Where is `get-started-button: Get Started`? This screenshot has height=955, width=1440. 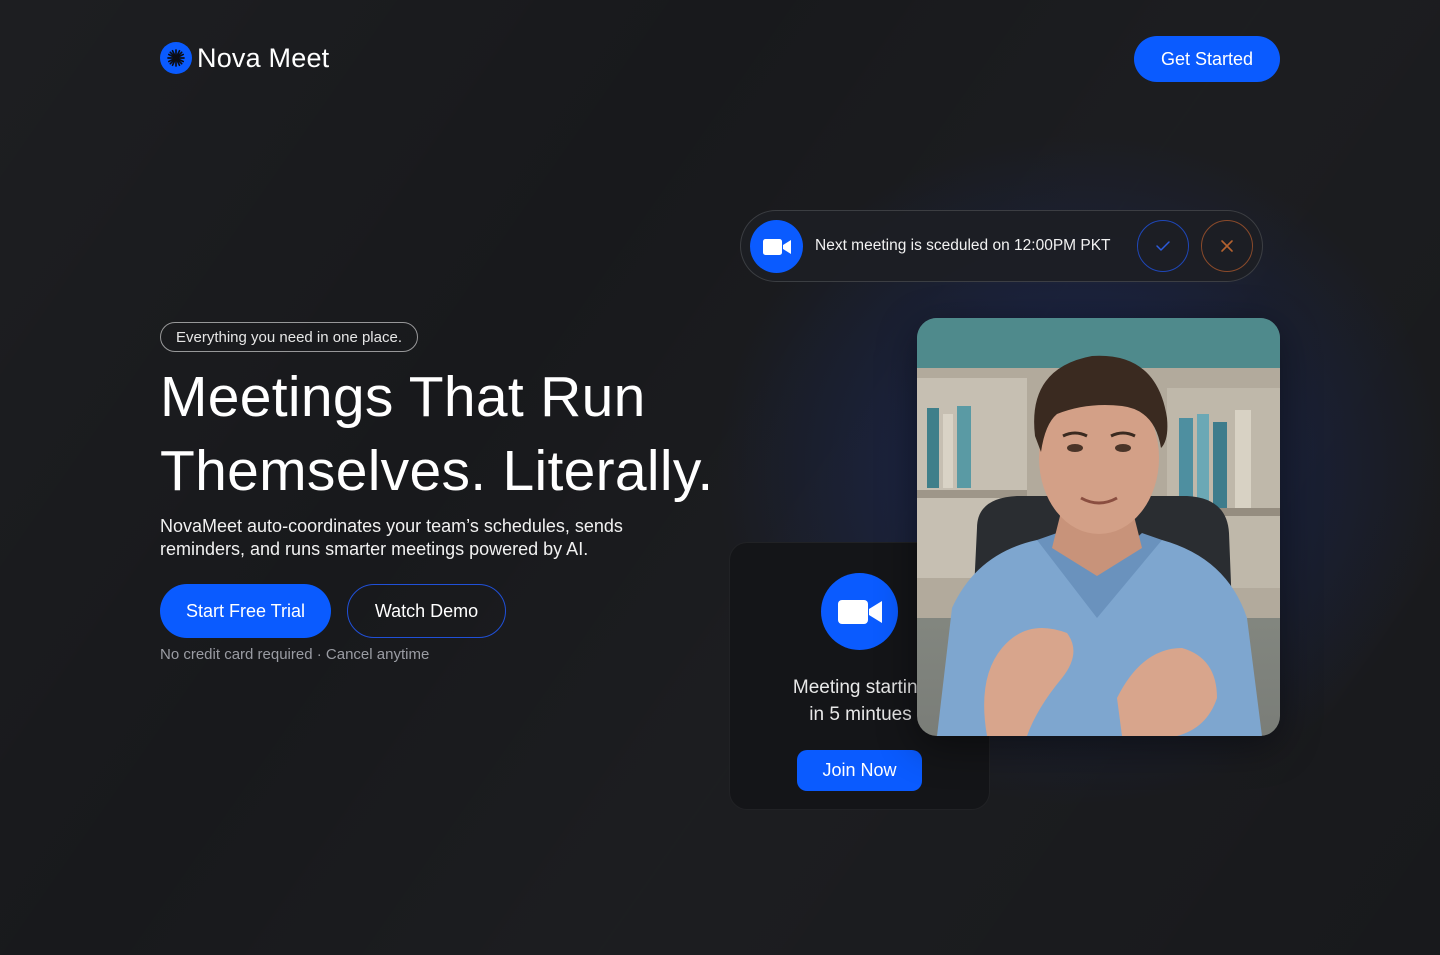 get-started-button: Get Started is located at coordinates (1207, 59).